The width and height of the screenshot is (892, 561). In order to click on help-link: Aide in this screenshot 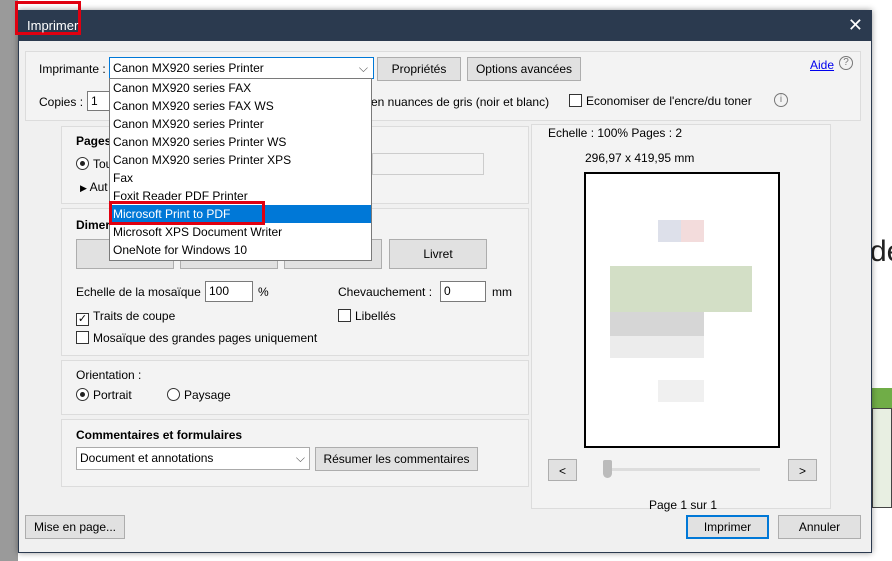, I will do `click(822, 65)`.